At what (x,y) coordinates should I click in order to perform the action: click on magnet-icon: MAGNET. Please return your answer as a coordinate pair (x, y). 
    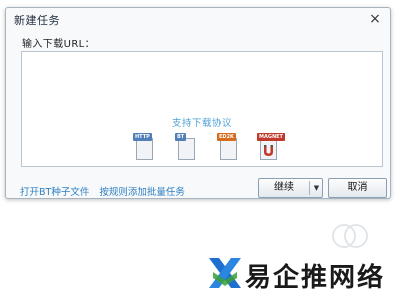
    Looking at the image, I should click on (271, 148).